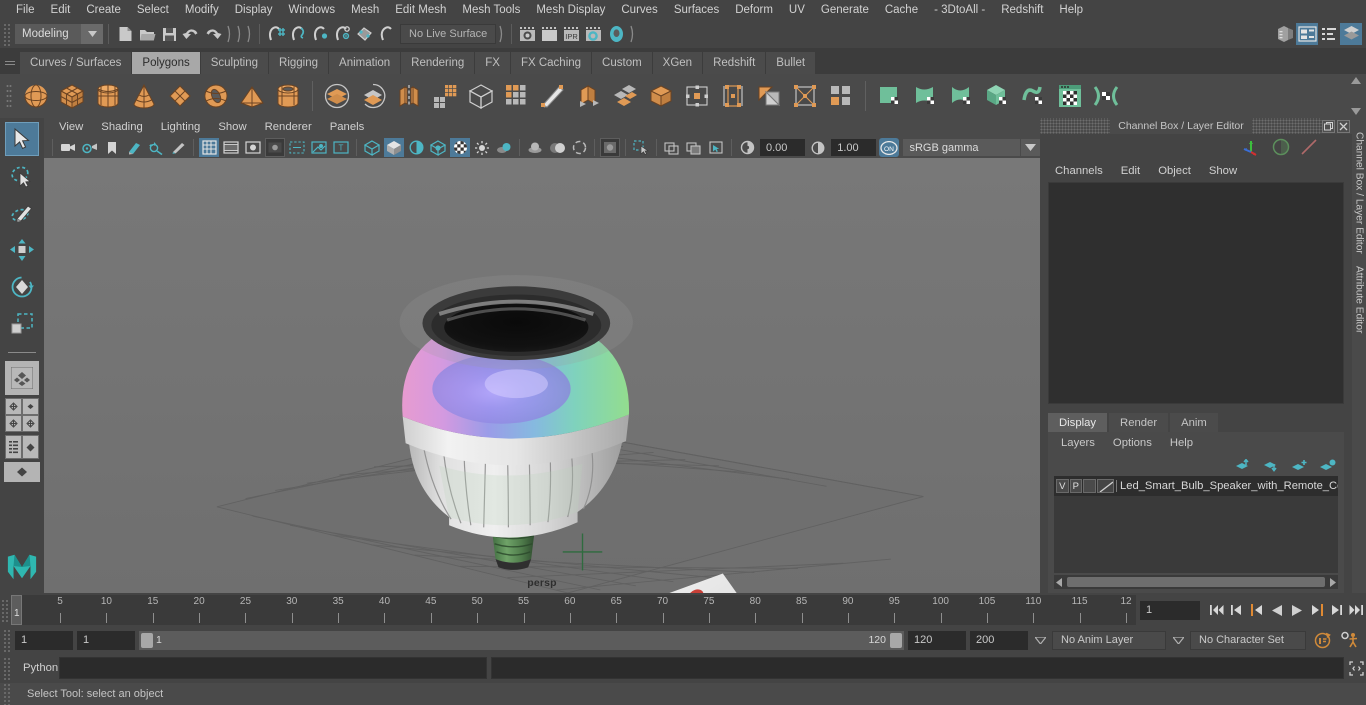 This screenshot has height=705, width=1366. What do you see at coordinates (178, 147) in the screenshot?
I see `grease-pencil-icon` at bounding box center [178, 147].